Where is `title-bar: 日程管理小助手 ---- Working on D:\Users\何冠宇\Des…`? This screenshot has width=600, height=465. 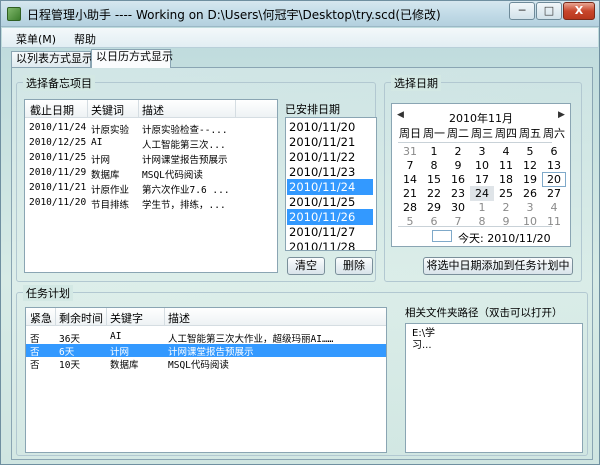
title-bar: 日程管理小助手 ---- Working on D:\Users\何冠宇\Des… is located at coordinates (300, 14).